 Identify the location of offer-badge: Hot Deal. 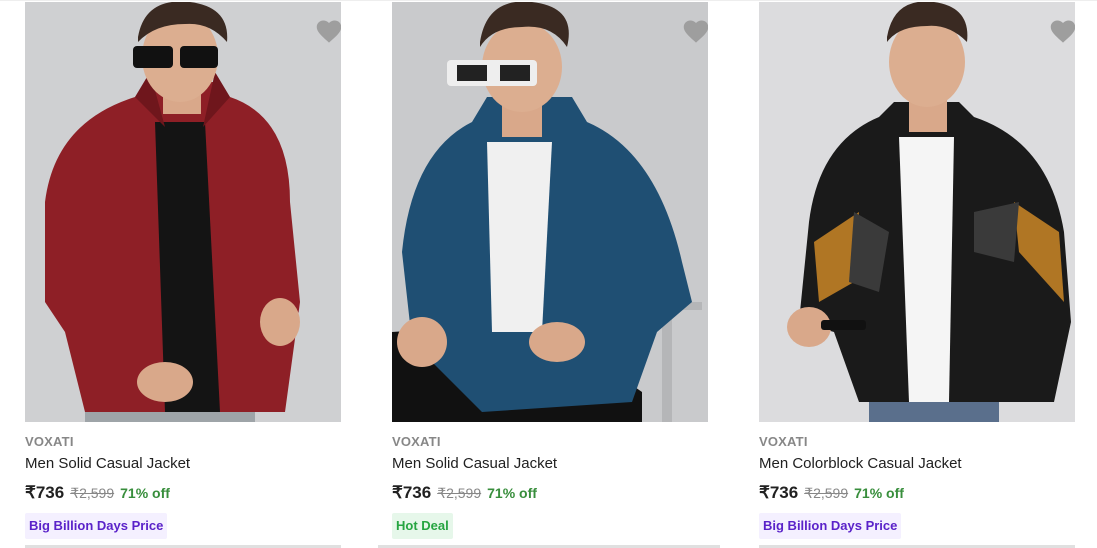
(422, 526).